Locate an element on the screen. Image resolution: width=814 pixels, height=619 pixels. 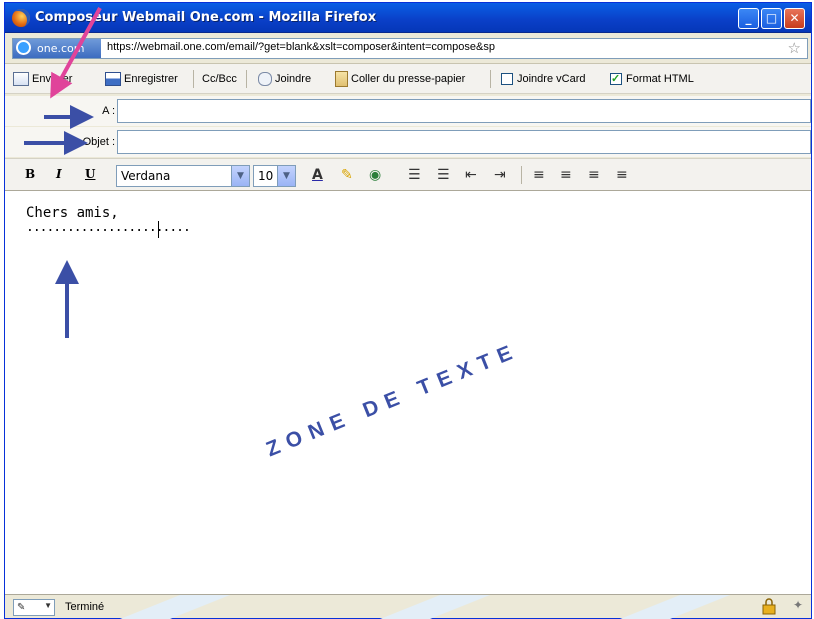
maximize-button: □ is located at coordinates (771, 18).